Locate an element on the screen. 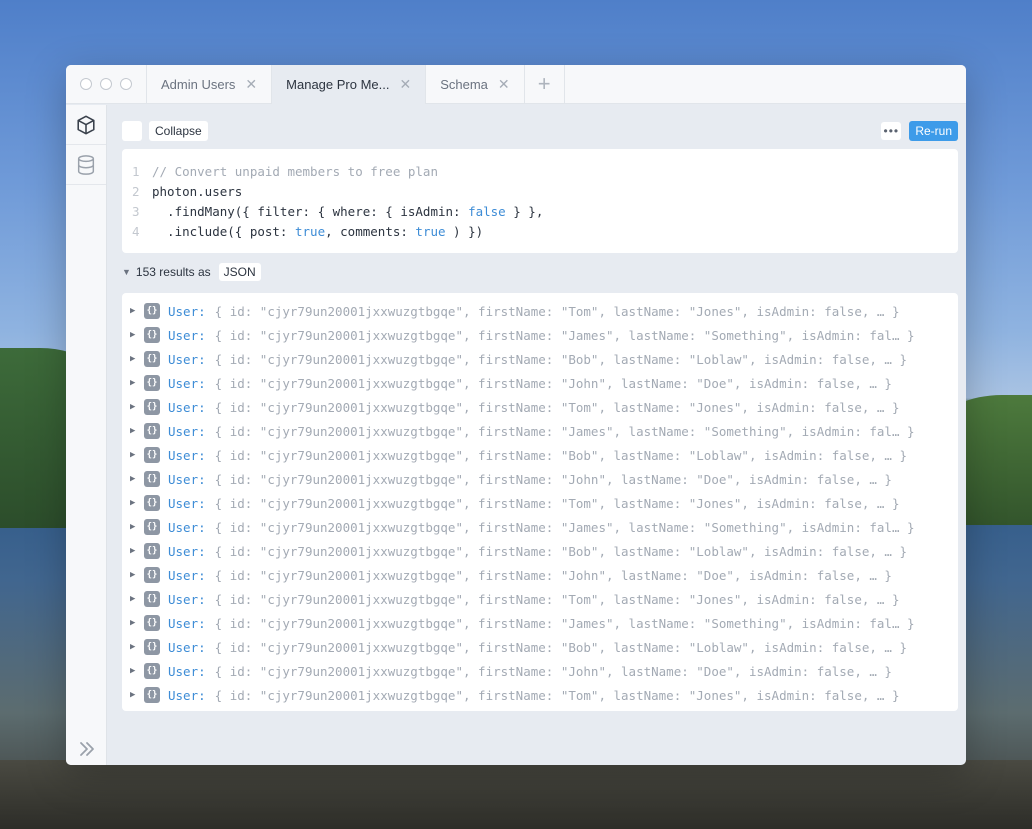  tab-admin-users: Admin Users ✕ is located at coordinates (210, 84).